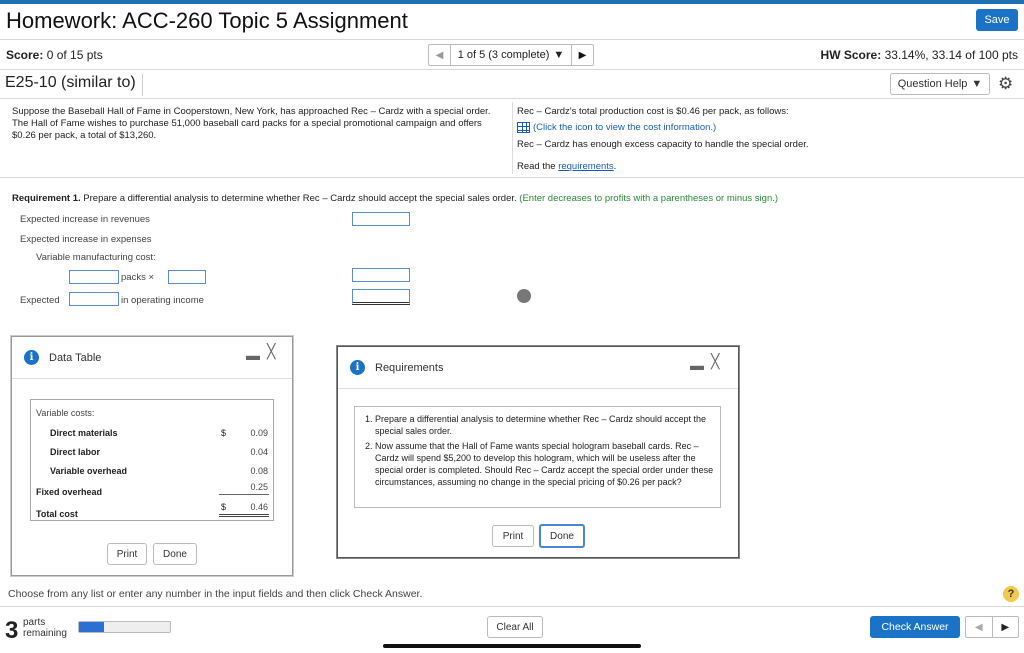 Image resolution: width=1024 pixels, height=653 pixels. I want to click on next-part-button: ▶, so click(1006, 627).